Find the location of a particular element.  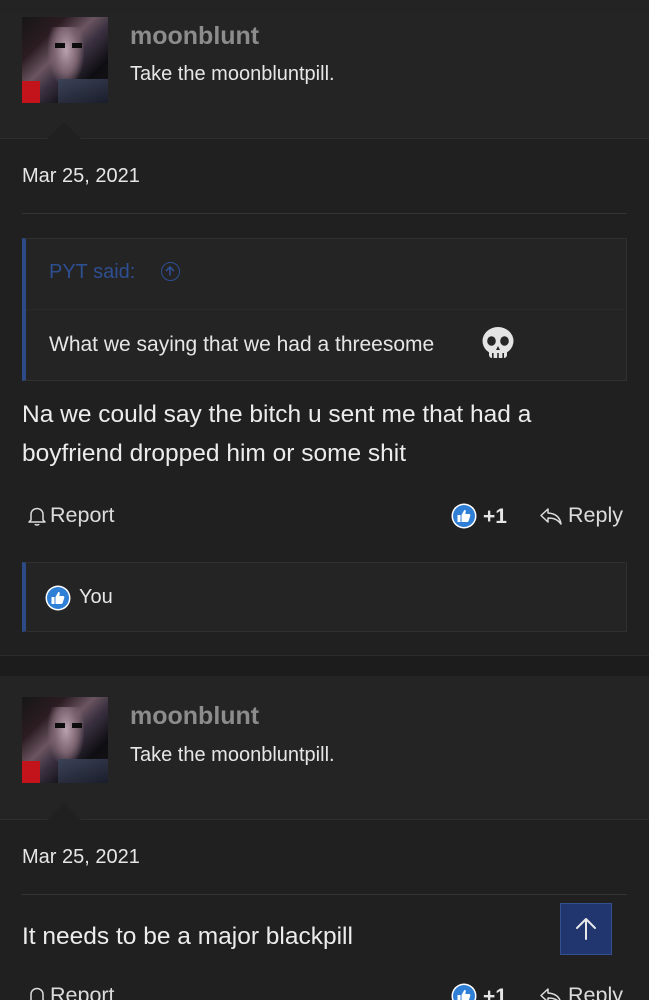

message-line: It needs to be a major blackpill is located at coordinates (187, 936).